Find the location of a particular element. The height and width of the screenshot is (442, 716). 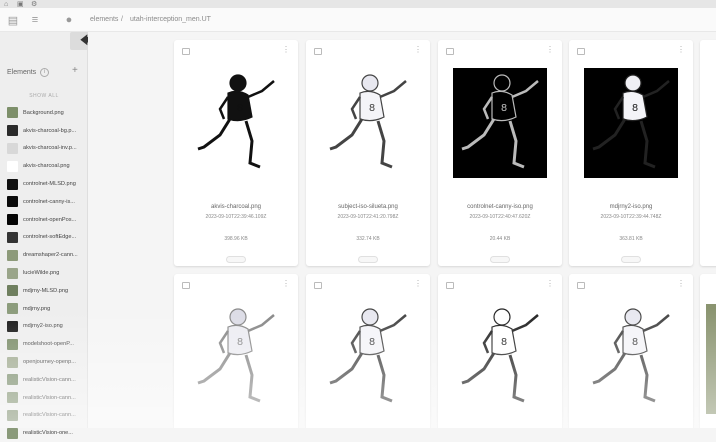

sidebar-header: Elements i is located at coordinates (28, 72).